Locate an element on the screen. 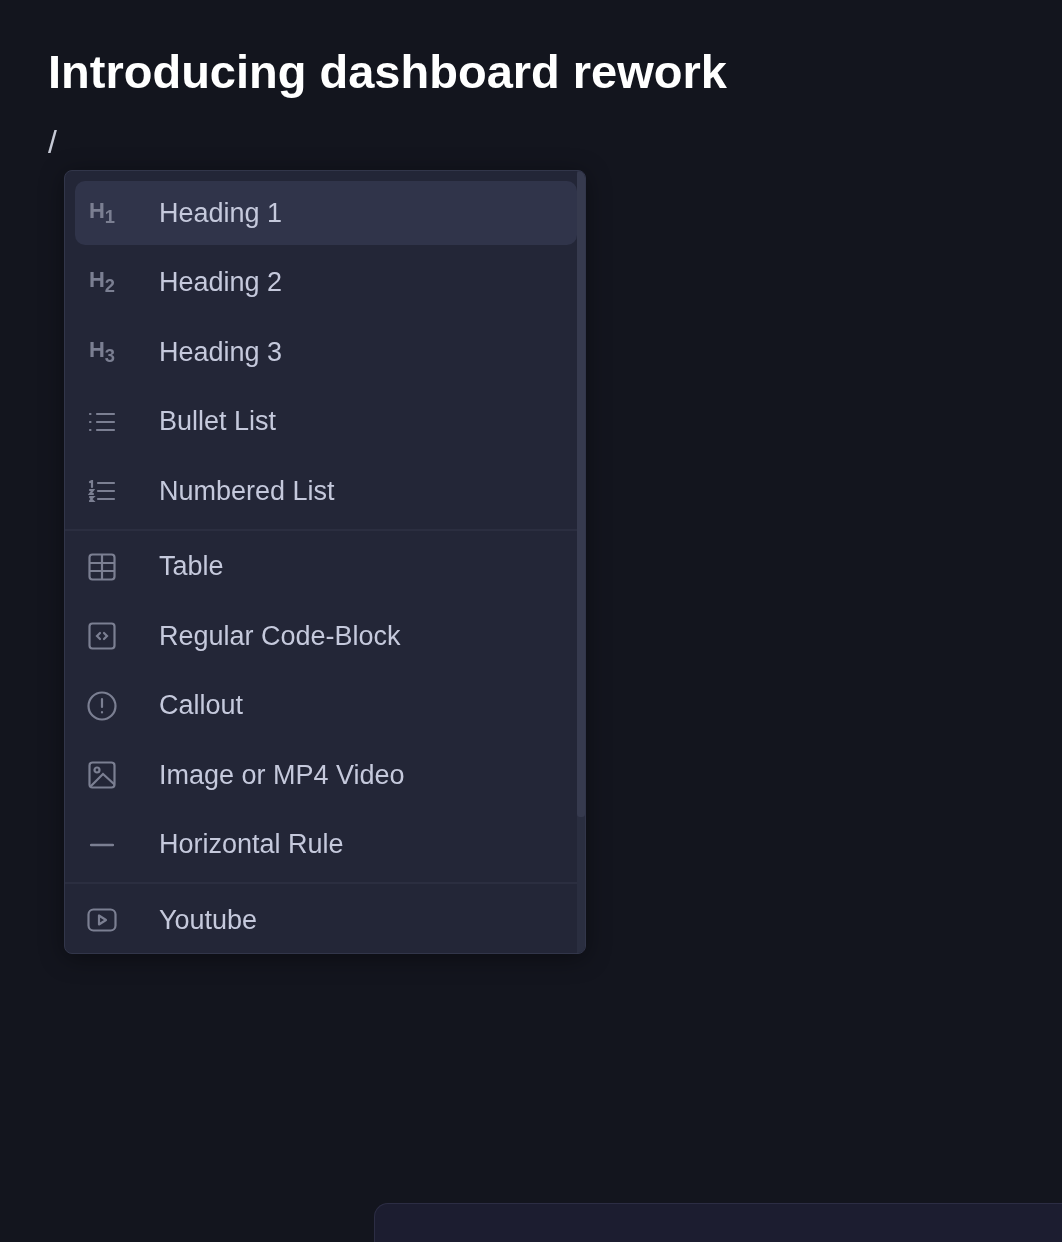  heading-icon: H$_{2}$ is located at coordinates (102, 282).